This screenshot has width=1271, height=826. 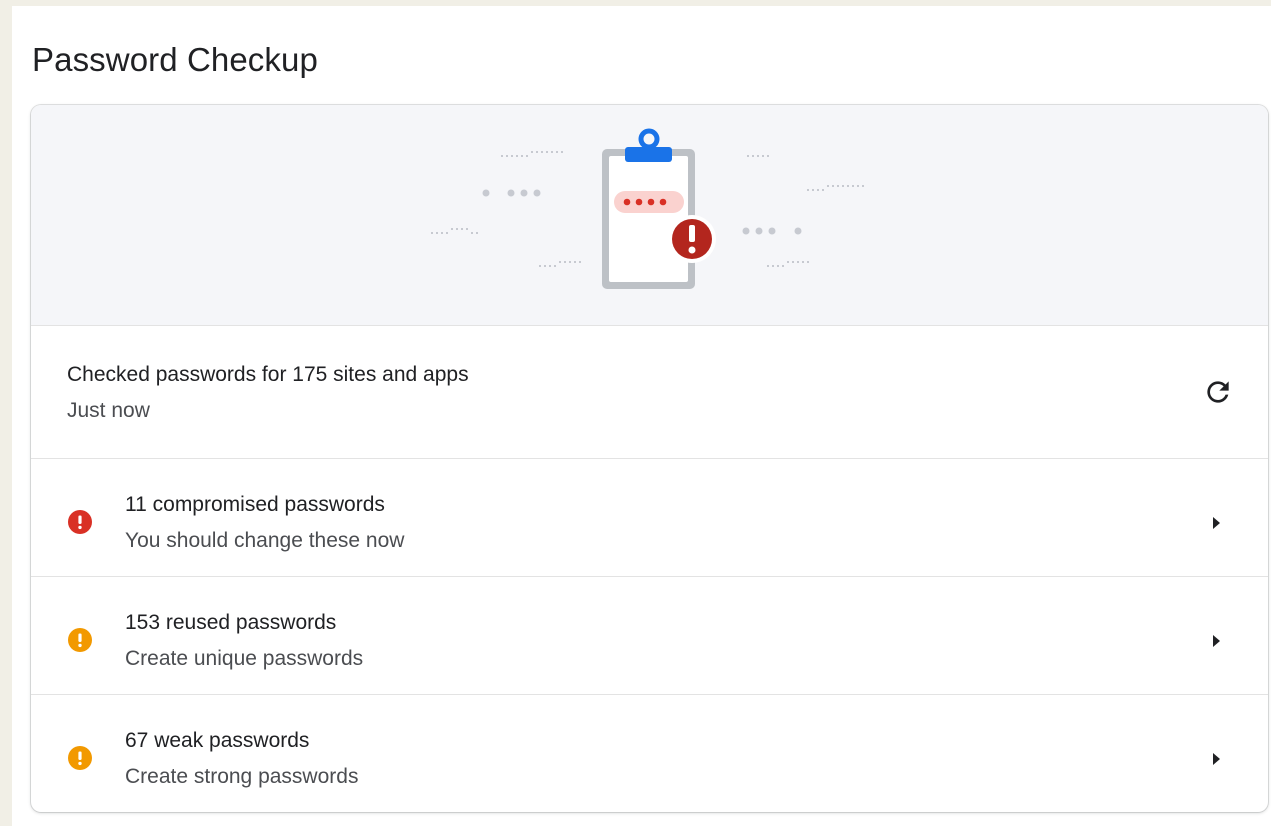 What do you see at coordinates (217, 740) in the screenshot?
I see `issue-title: 67 weak passwords` at bounding box center [217, 740].